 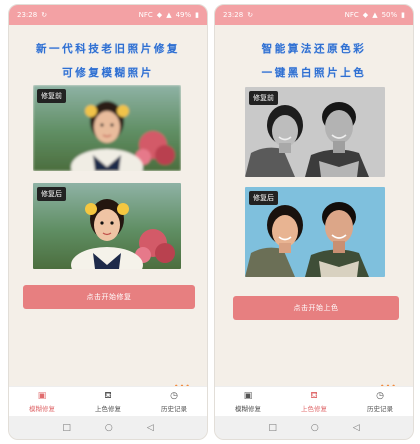 I want to click on battery-level: 50%, so click(x=389, y=15).